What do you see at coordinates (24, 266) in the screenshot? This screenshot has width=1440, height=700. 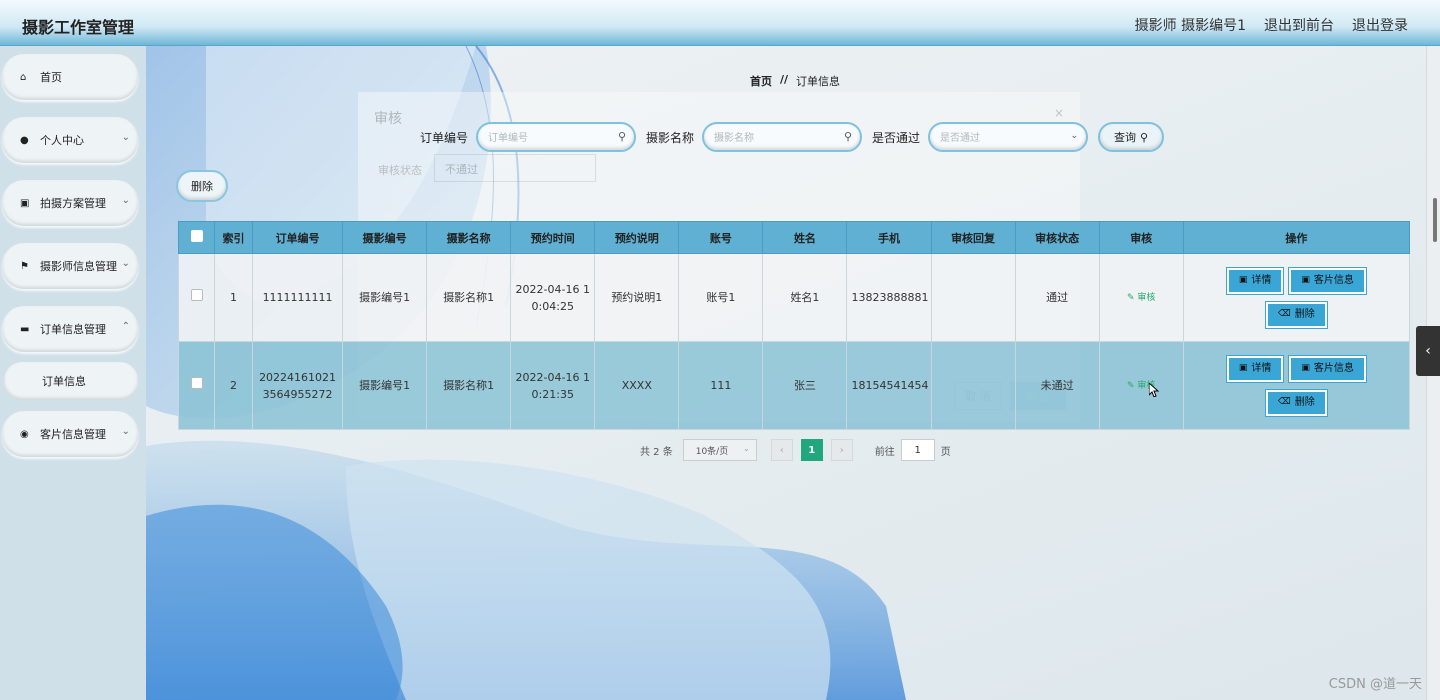 I see `flag-icon: ⚑` at bounding box center [24, 266].